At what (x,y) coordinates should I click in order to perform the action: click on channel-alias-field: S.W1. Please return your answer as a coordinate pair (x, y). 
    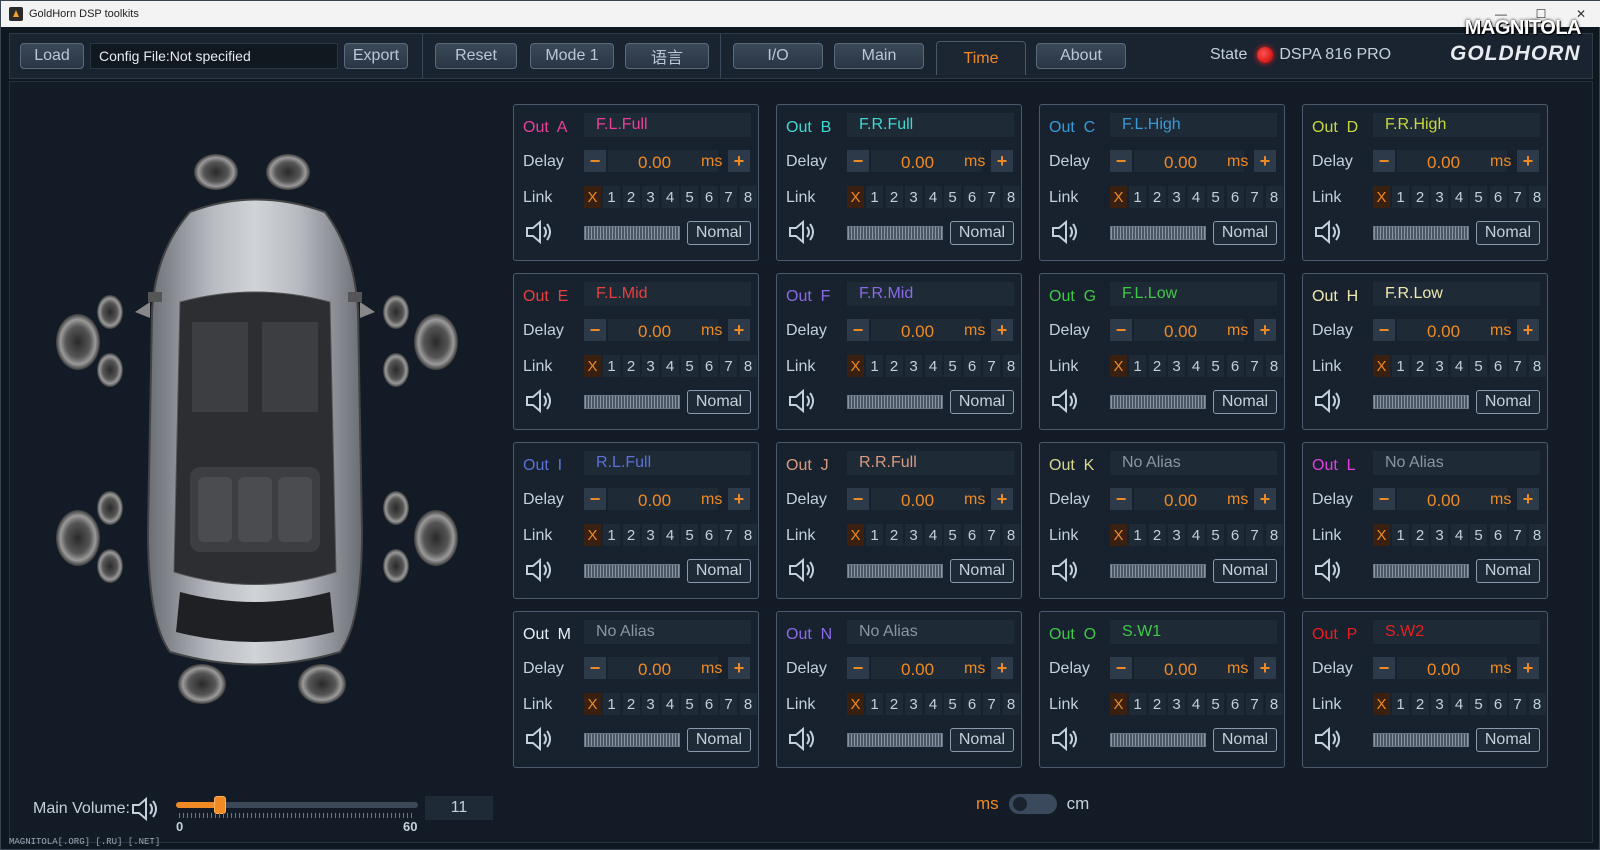
    Looking at the image, I should click on (1193, 632).